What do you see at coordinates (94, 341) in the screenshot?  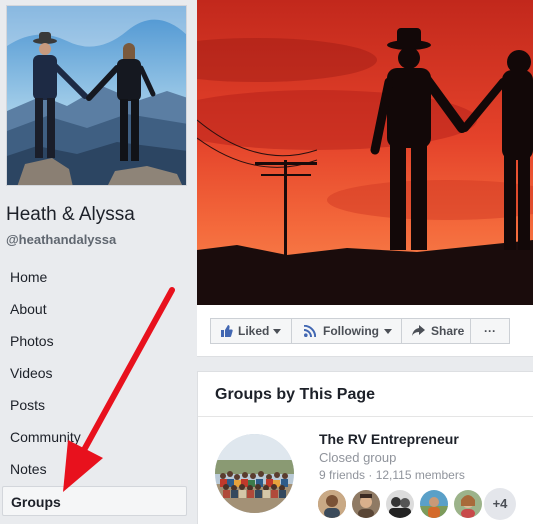 I see `sidebar-item-photos: Photos` at bounding box center [94, 341].